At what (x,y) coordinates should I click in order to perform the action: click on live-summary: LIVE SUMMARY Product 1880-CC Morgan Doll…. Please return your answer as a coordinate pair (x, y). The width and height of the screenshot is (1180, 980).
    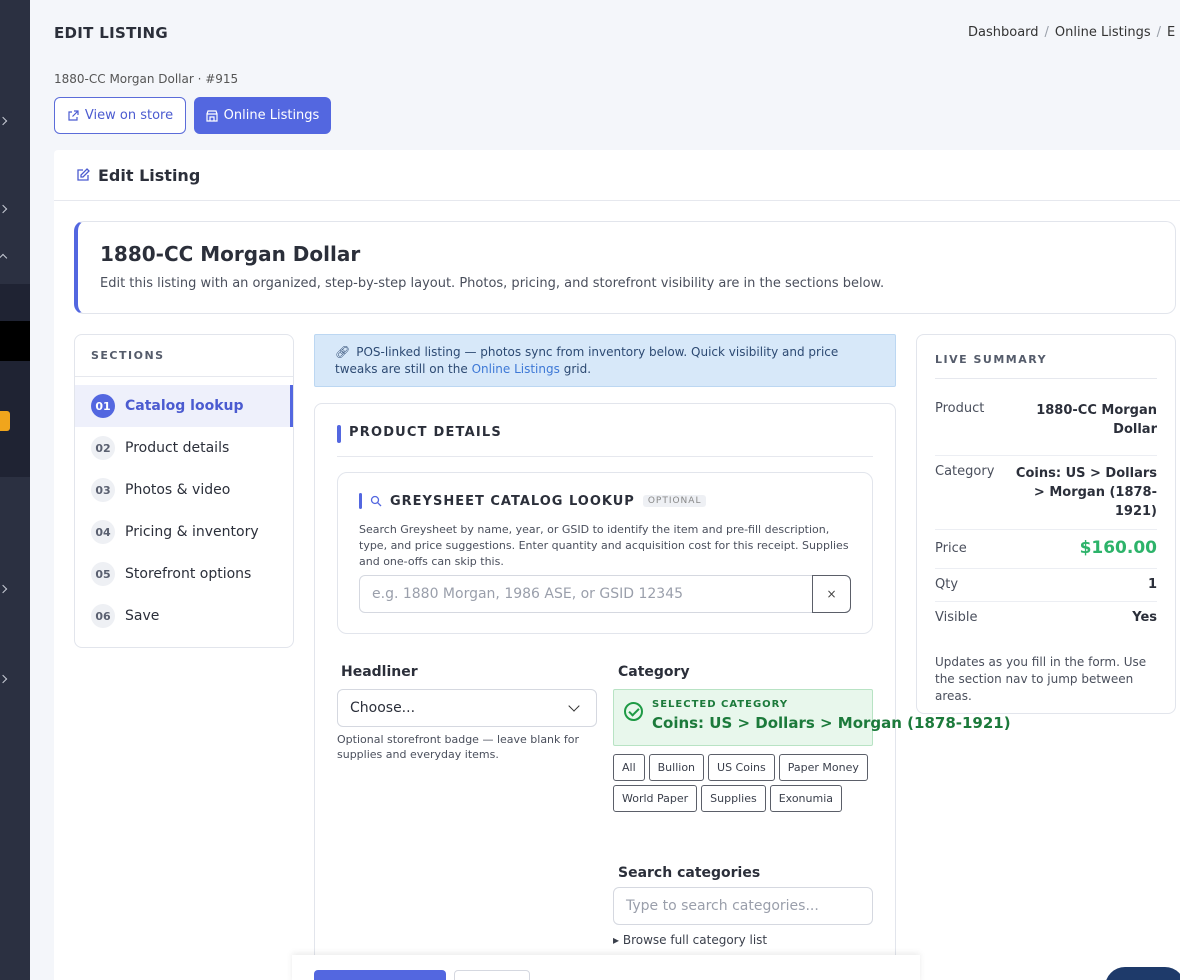
    Looking at the image, I should click on (1046, 524).